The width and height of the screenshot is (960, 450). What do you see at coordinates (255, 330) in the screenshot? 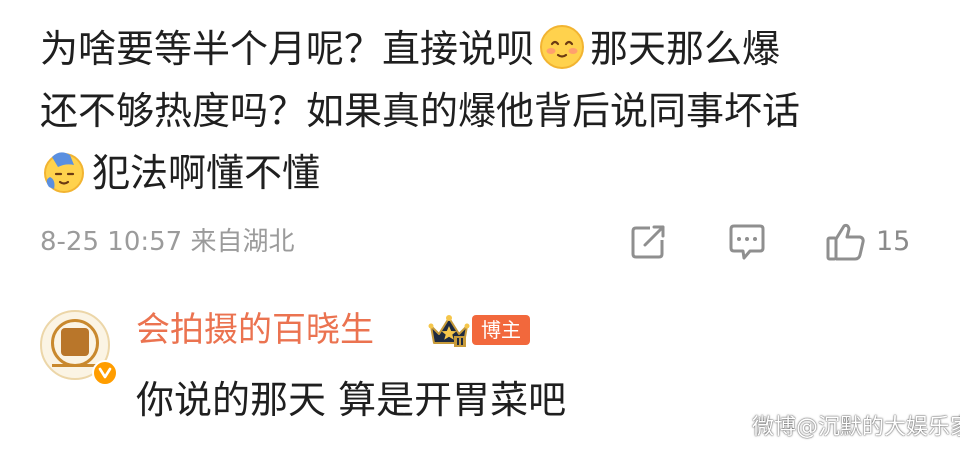
I see `reply-author-name: 会拍摄的百晓生` at bounding box center [255, 330].